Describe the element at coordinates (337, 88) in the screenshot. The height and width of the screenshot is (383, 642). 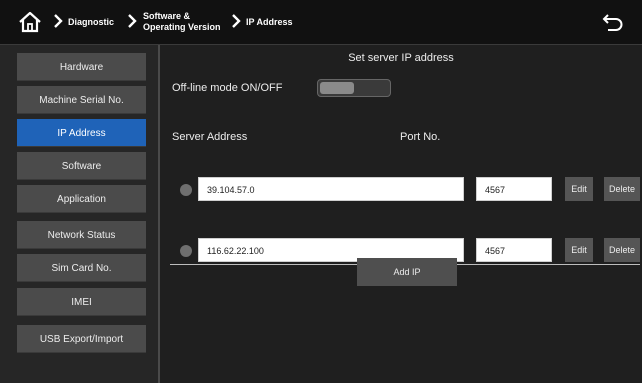
I see `toggle-knob` at that location.